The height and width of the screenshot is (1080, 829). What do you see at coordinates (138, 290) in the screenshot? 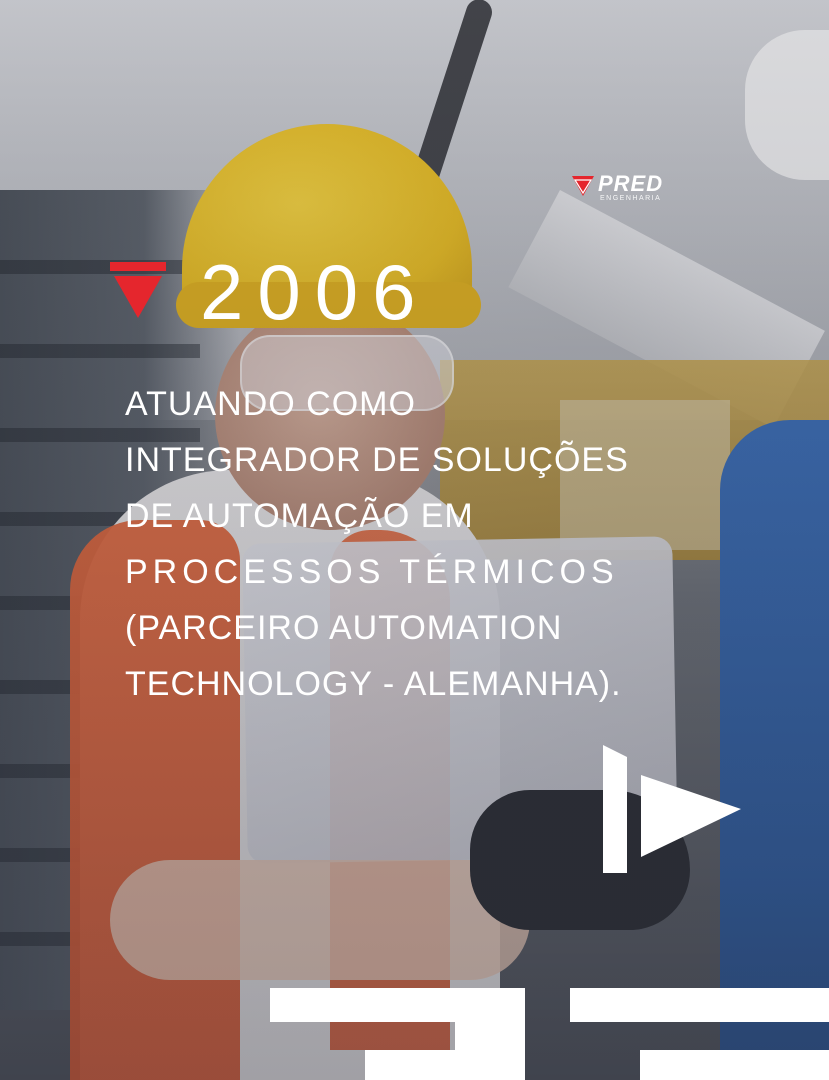
I see `red-triangle-icon` at bounding box center [138, 290].